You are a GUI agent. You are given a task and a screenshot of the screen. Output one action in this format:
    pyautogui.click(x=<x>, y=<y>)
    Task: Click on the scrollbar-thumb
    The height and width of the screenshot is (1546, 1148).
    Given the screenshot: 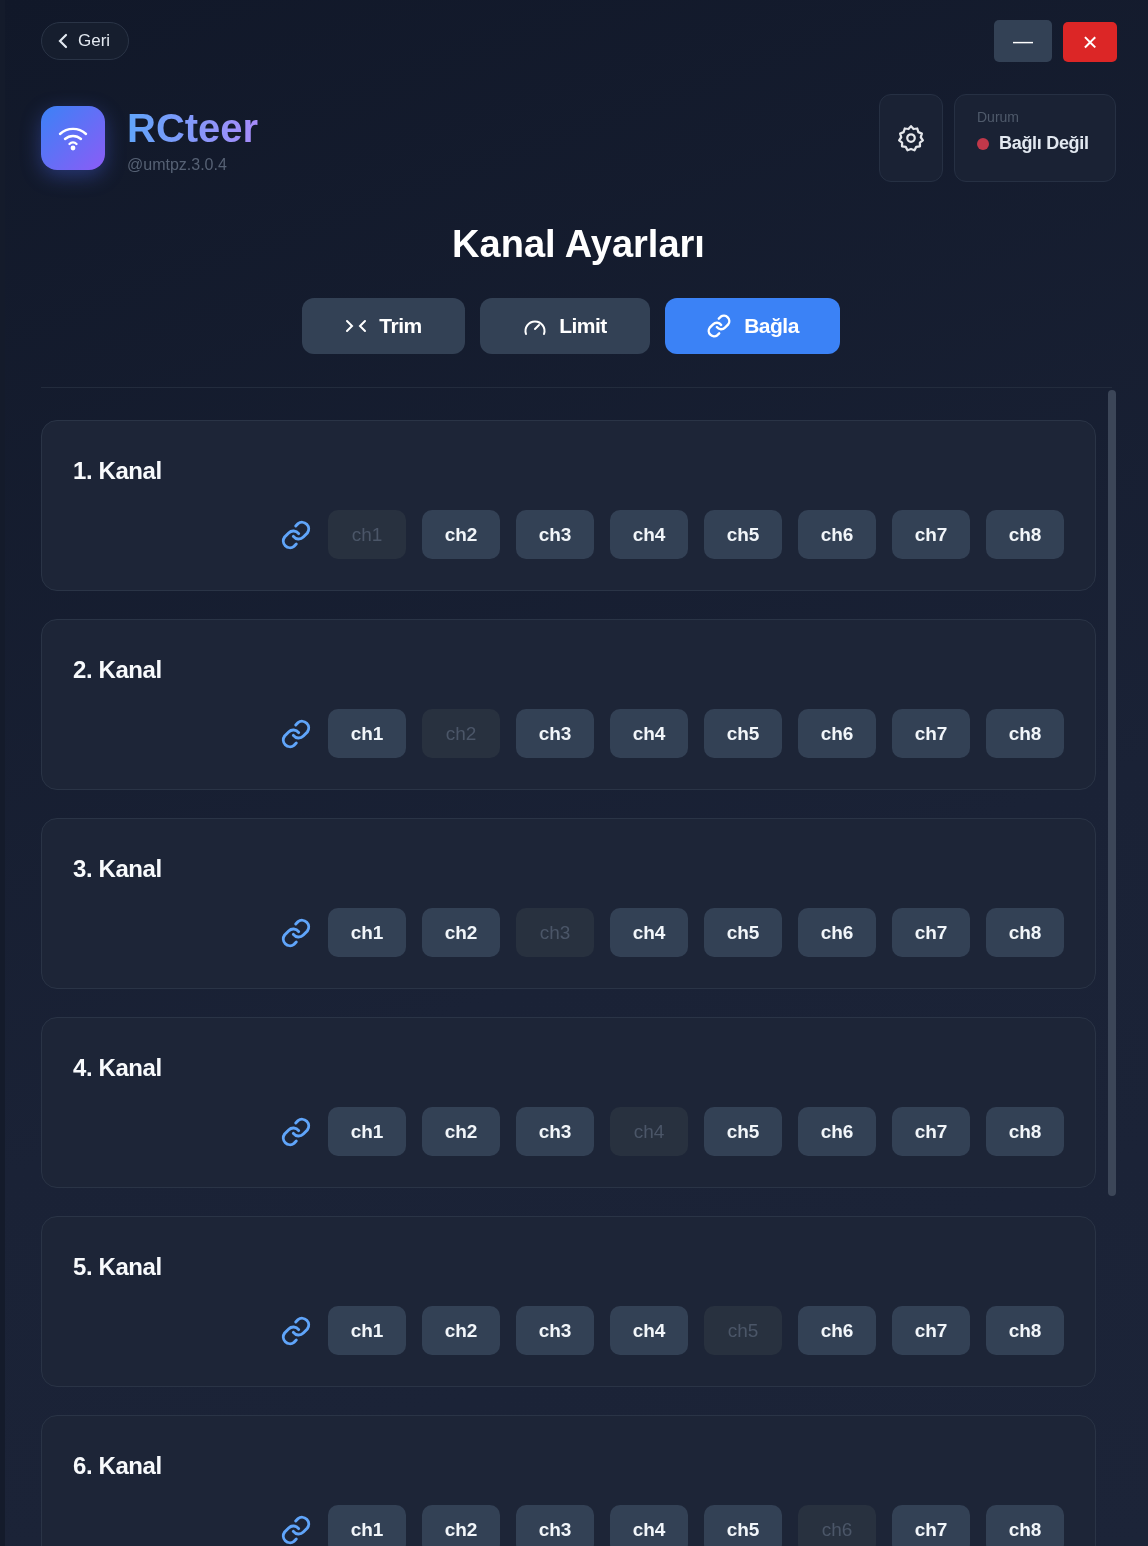 What is the action you would take?
    pyautogui.click(x=1112, y=793)
    